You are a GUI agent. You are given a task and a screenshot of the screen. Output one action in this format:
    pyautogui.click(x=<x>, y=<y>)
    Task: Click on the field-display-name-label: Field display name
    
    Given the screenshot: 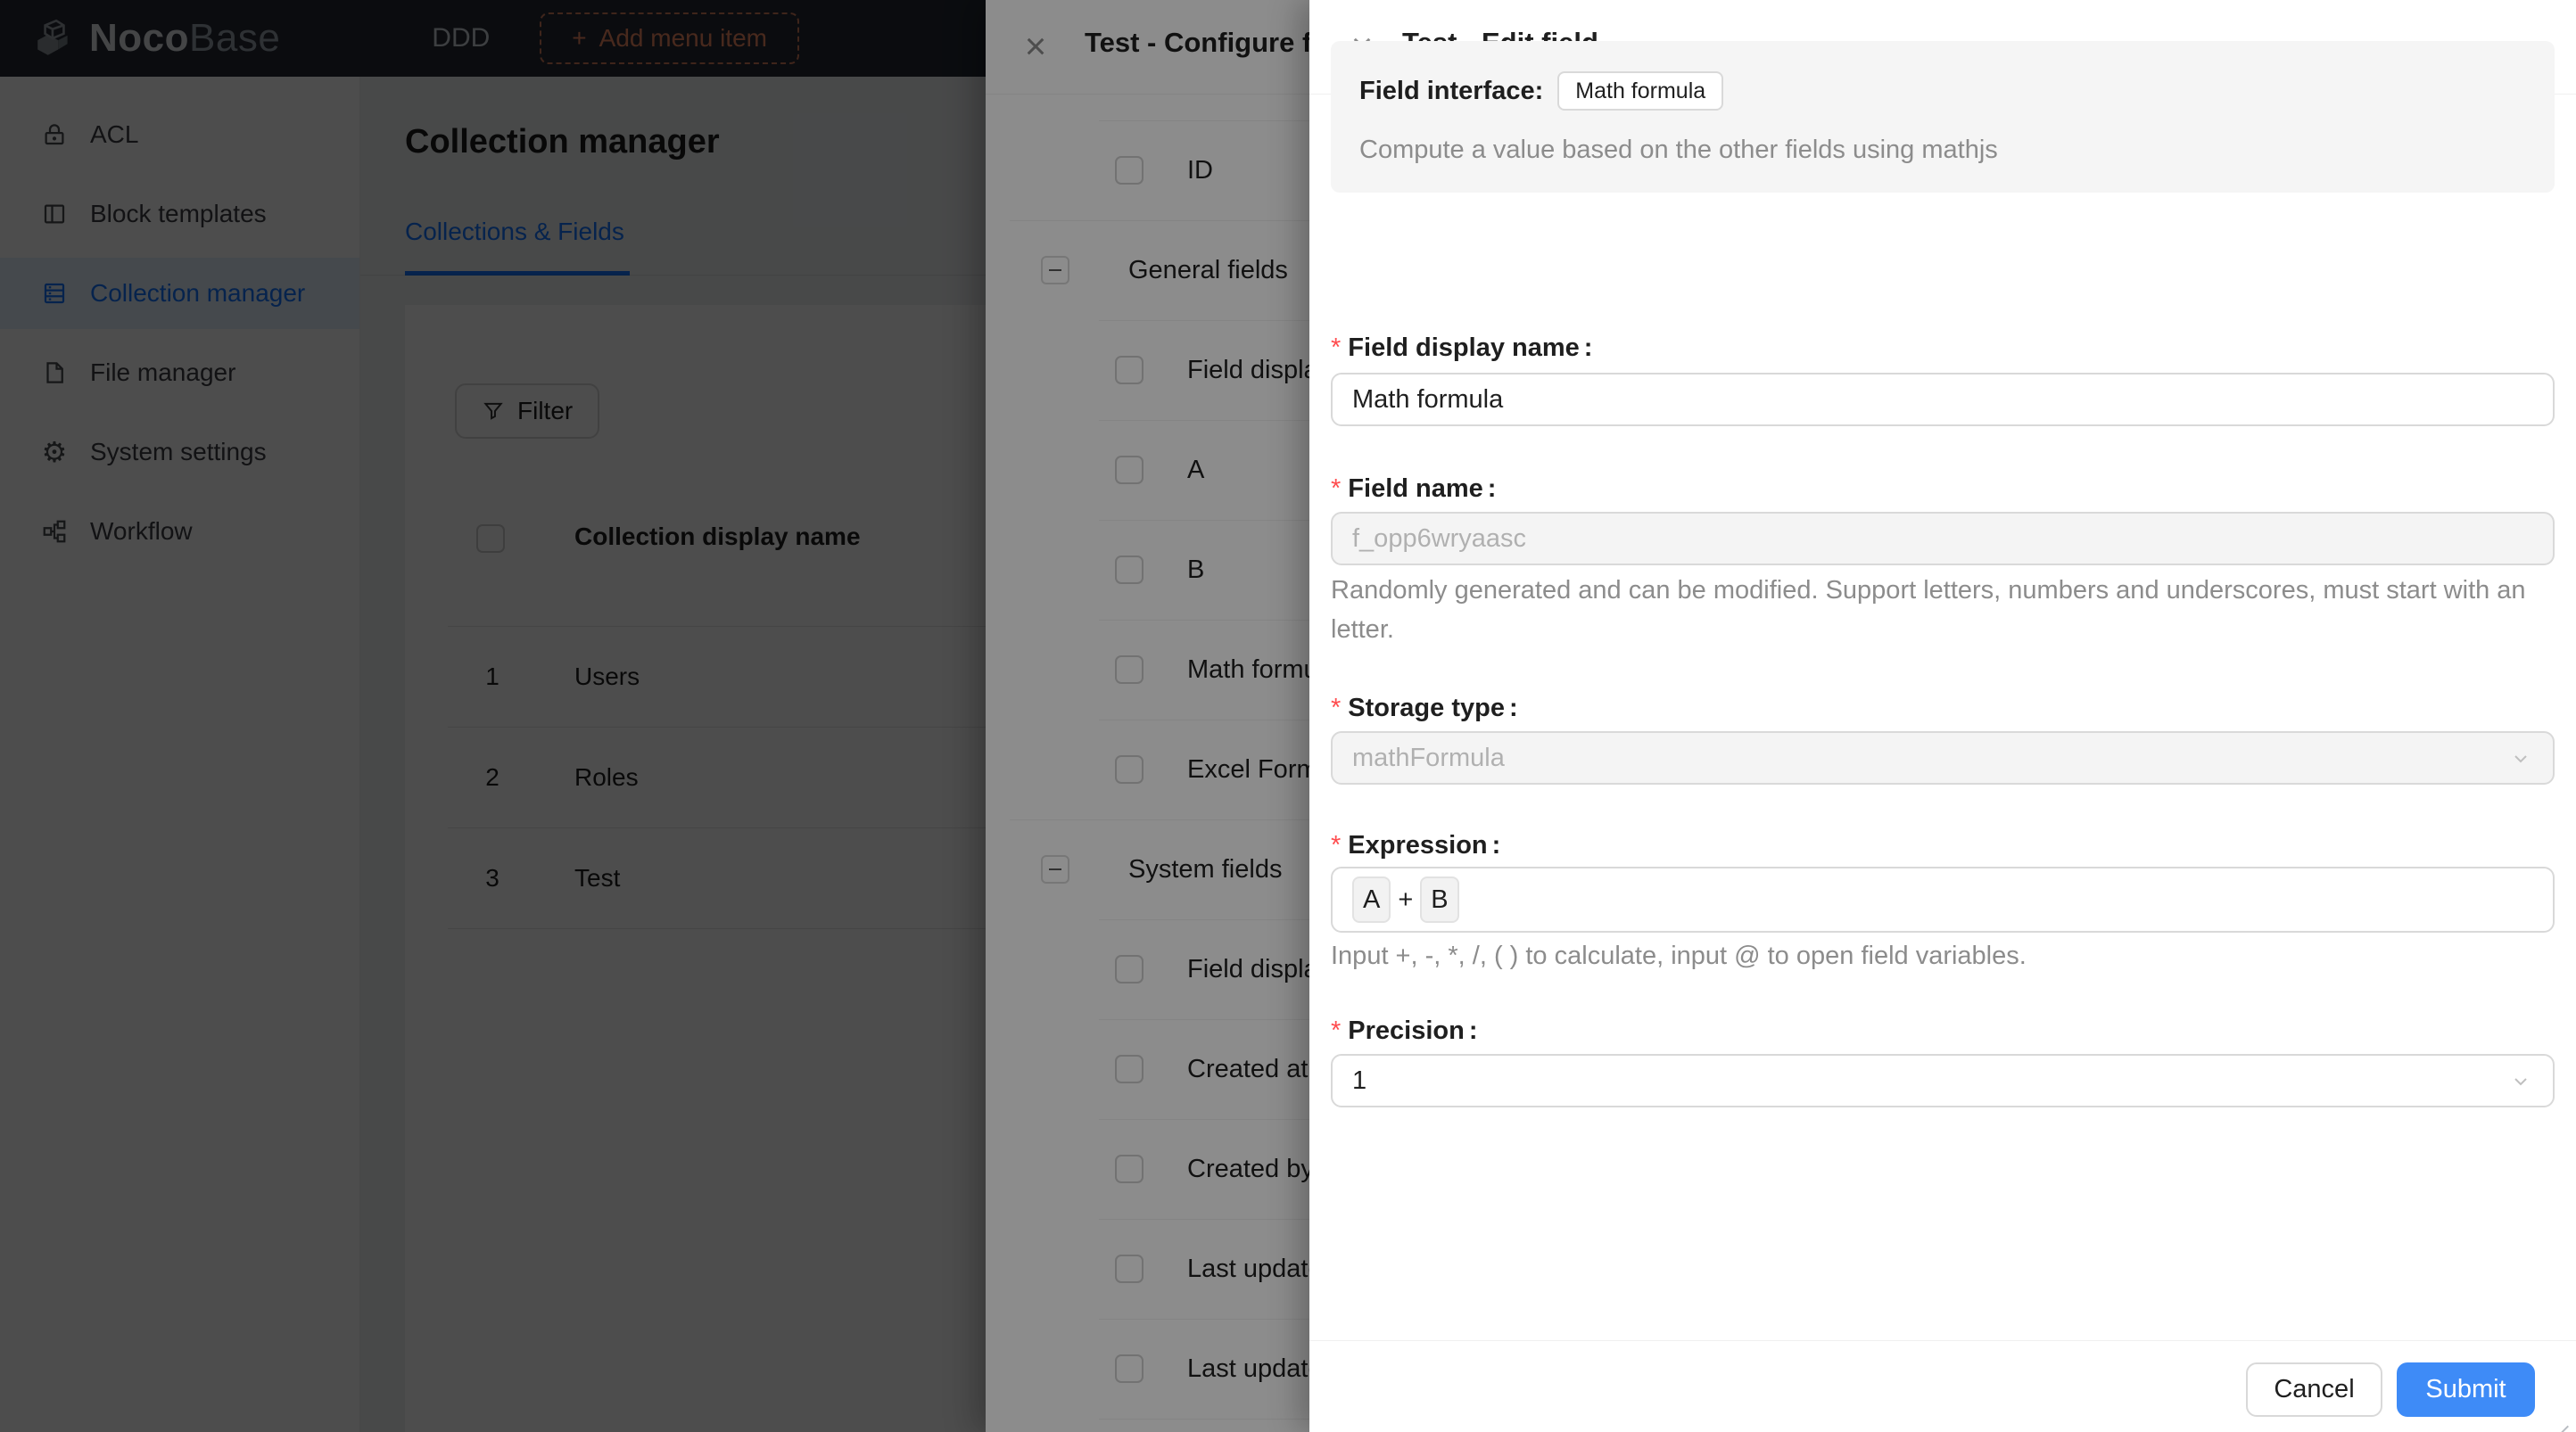 What is the action you would take?
    pyautogui.click(x=1462, y=348)
    